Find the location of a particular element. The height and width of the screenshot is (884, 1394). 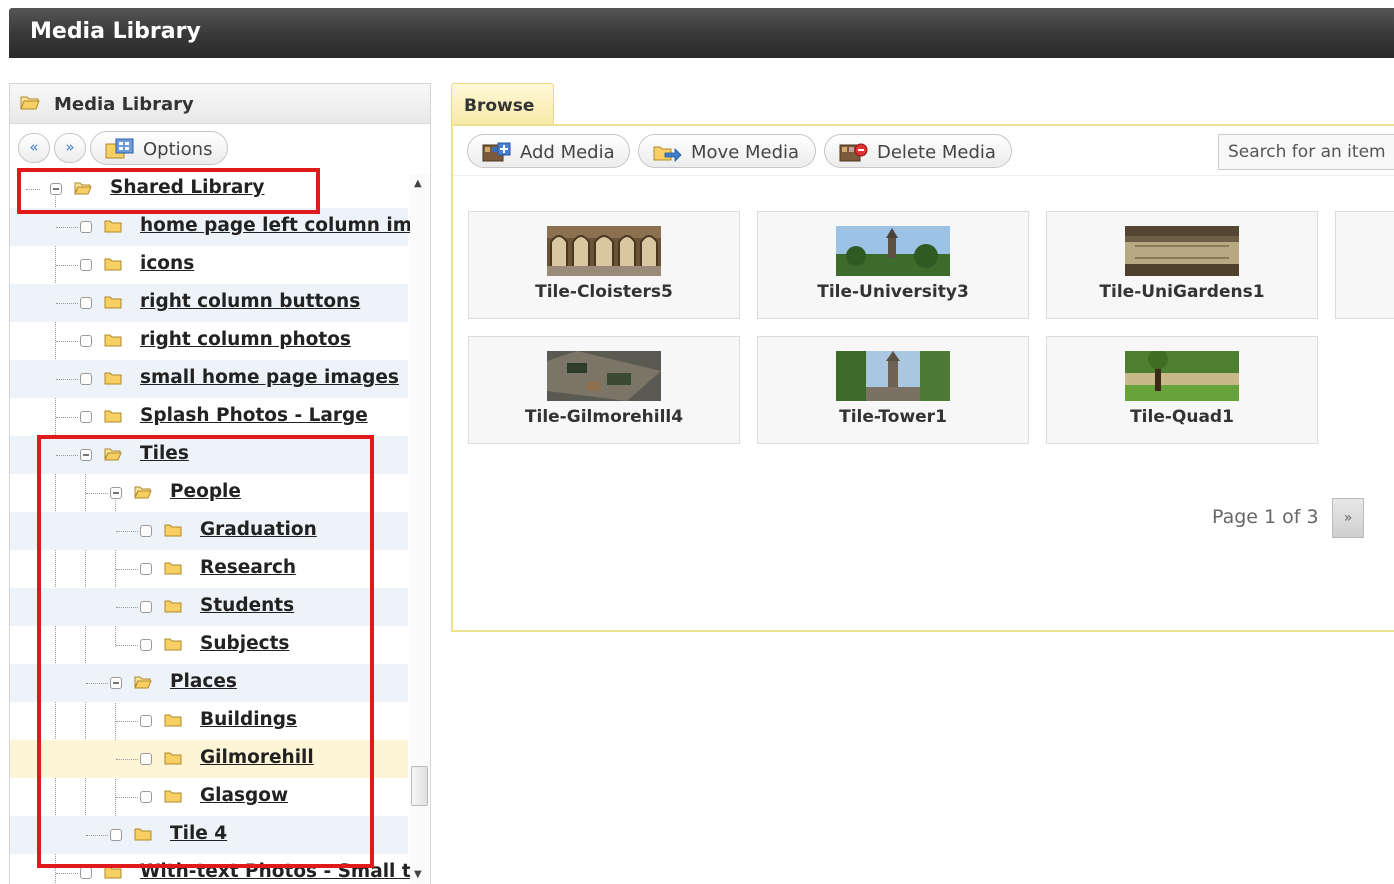

tree-label: Graduation is located at coordinates (258, 529).